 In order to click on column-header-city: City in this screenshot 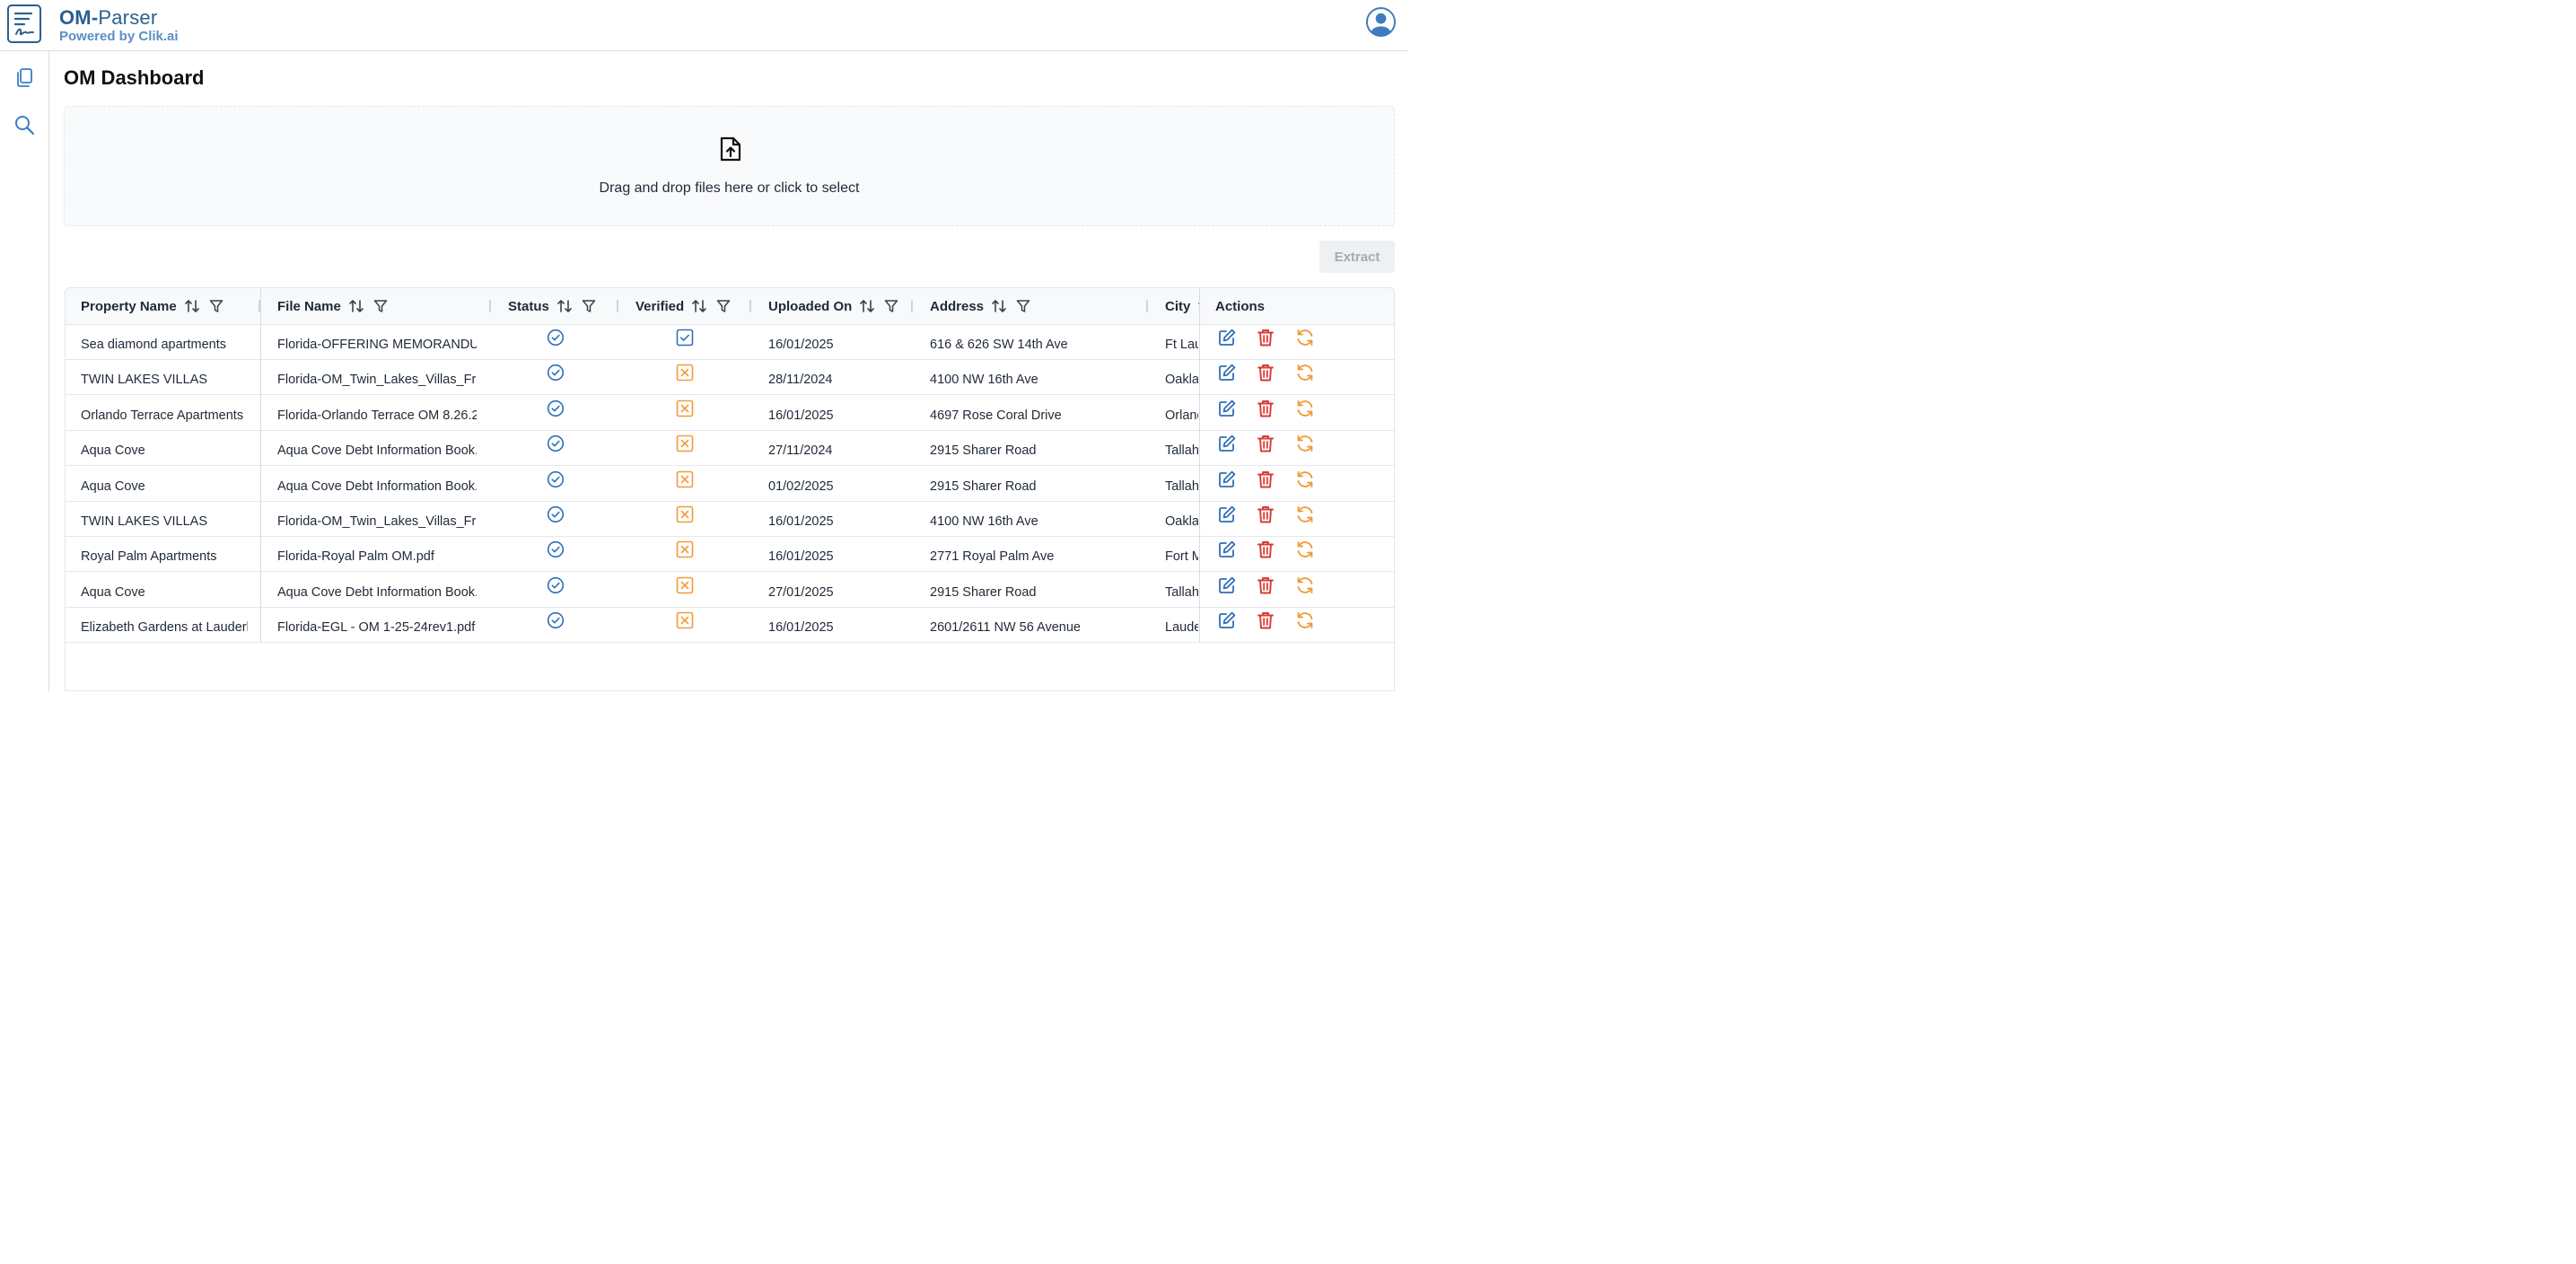, I will do `click(1182, 306)`.